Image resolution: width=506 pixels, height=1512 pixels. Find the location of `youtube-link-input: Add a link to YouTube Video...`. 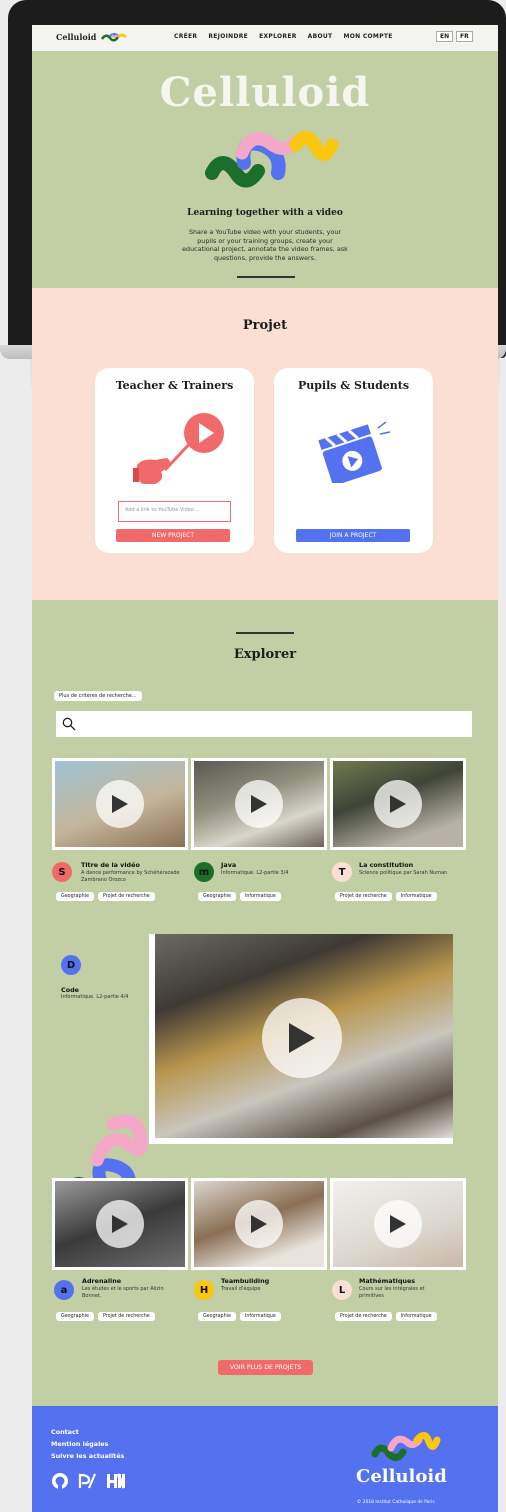

youtube-link-input: Add a link to YouTube Video... is located at coordinates (174, 511).